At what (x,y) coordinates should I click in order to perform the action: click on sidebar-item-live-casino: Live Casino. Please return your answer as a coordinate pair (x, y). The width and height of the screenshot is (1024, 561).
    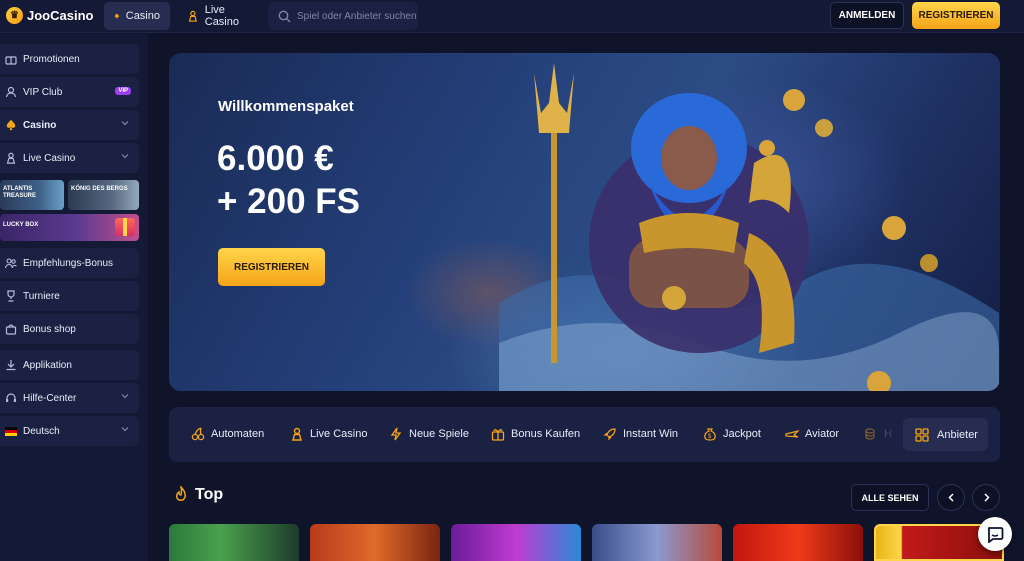
    Looking at the image, I should click on (69, 158).